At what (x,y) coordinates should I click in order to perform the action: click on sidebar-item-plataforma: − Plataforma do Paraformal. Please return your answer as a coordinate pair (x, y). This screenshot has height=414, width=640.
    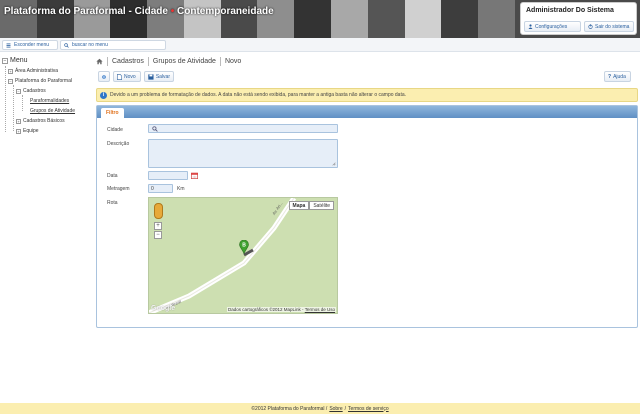
    Looking at the image, I should click on (40, 81).